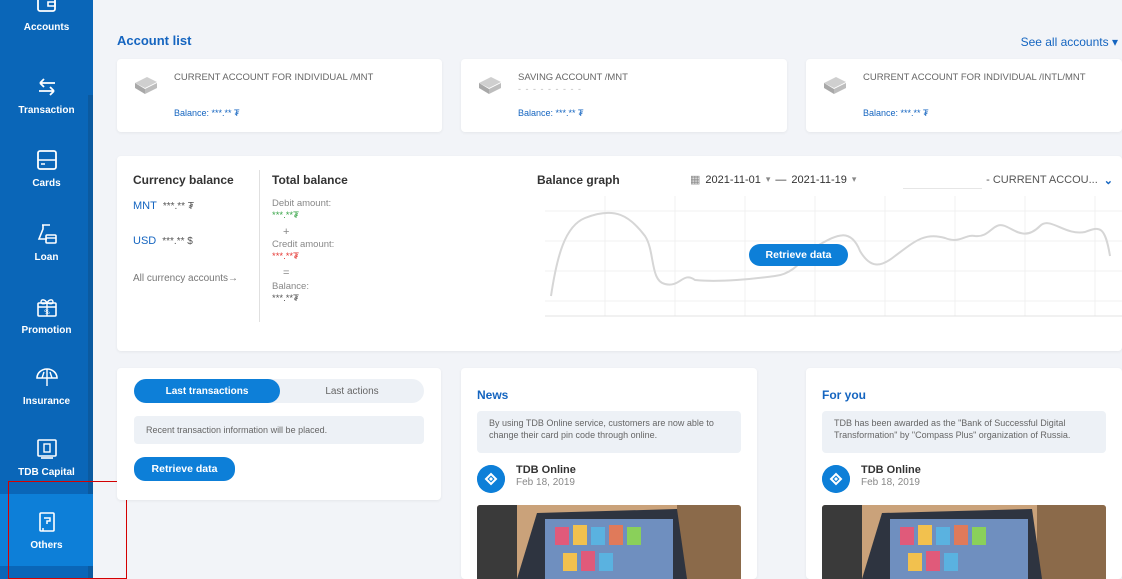  Describe the element at coordinates (773, 180) in the screenshot. I see `date-range-picker: ▦ 2021-11-01 ▾ — 2021-11-19 ▾` at that location.